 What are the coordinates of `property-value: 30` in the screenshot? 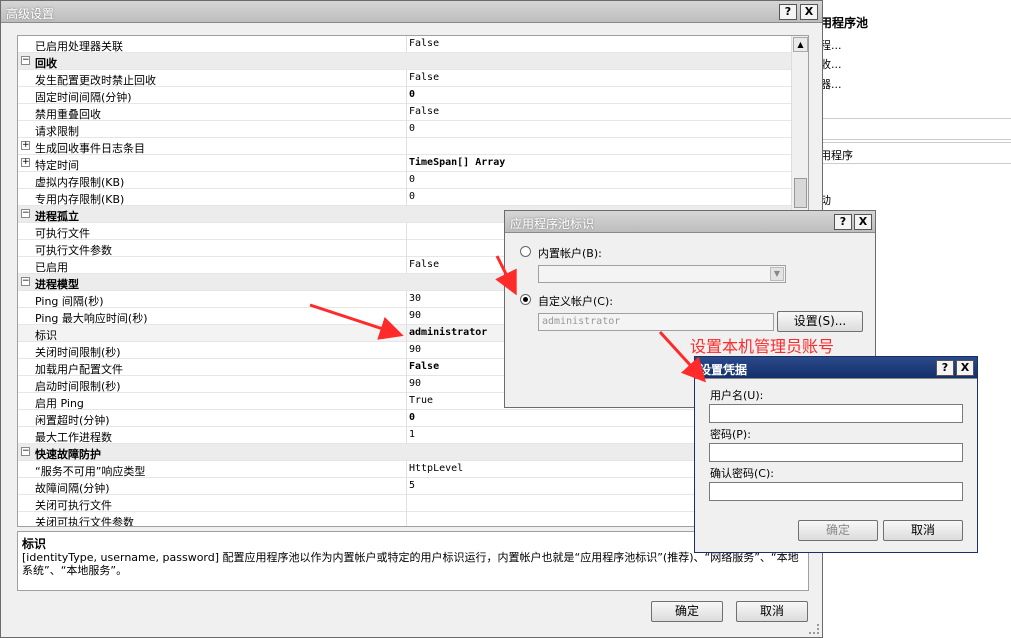 It's located at (415, 298).